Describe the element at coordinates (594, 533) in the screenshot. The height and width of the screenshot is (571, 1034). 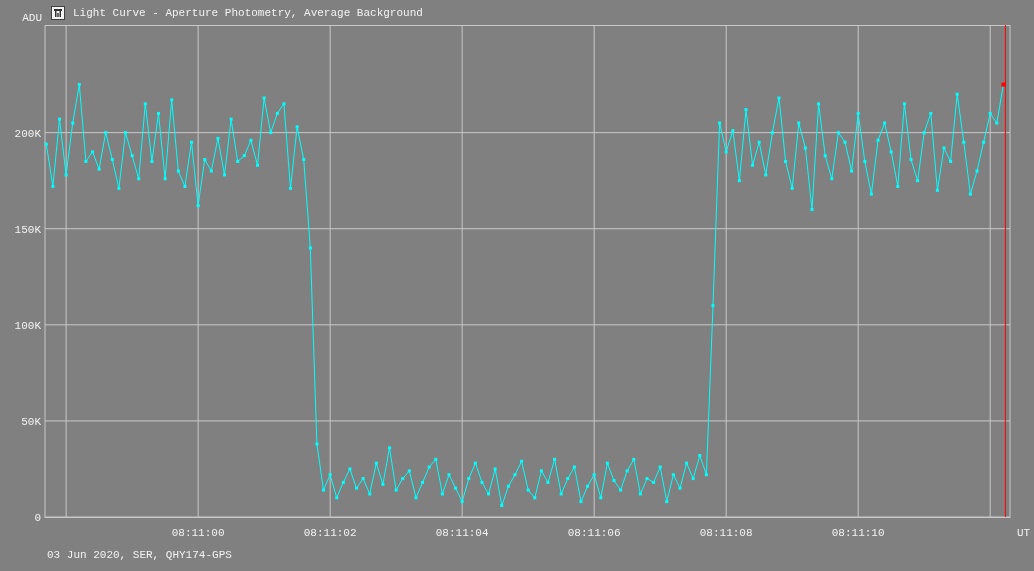
I see `axis-tick-label: 08:11:06` at that location.